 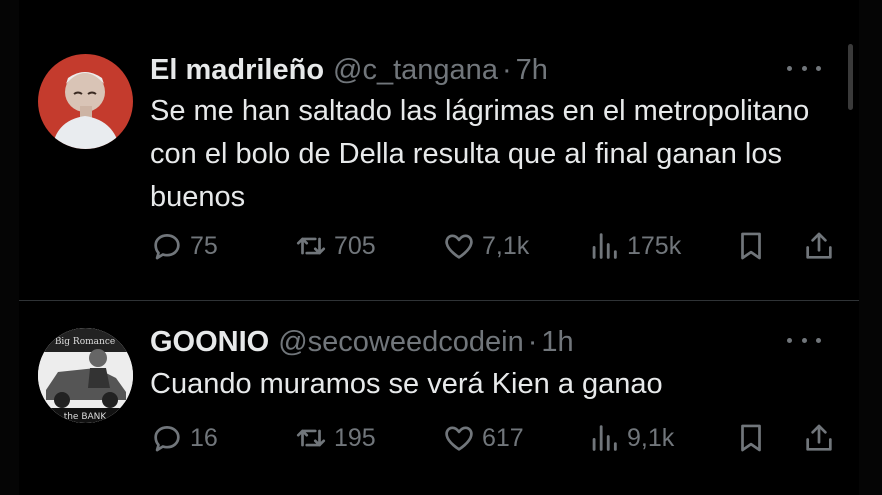 What do you see at coordinates (506, 245) in the screenshot?
I see `like-count: 7,1k` at bounding box center [506, 245].